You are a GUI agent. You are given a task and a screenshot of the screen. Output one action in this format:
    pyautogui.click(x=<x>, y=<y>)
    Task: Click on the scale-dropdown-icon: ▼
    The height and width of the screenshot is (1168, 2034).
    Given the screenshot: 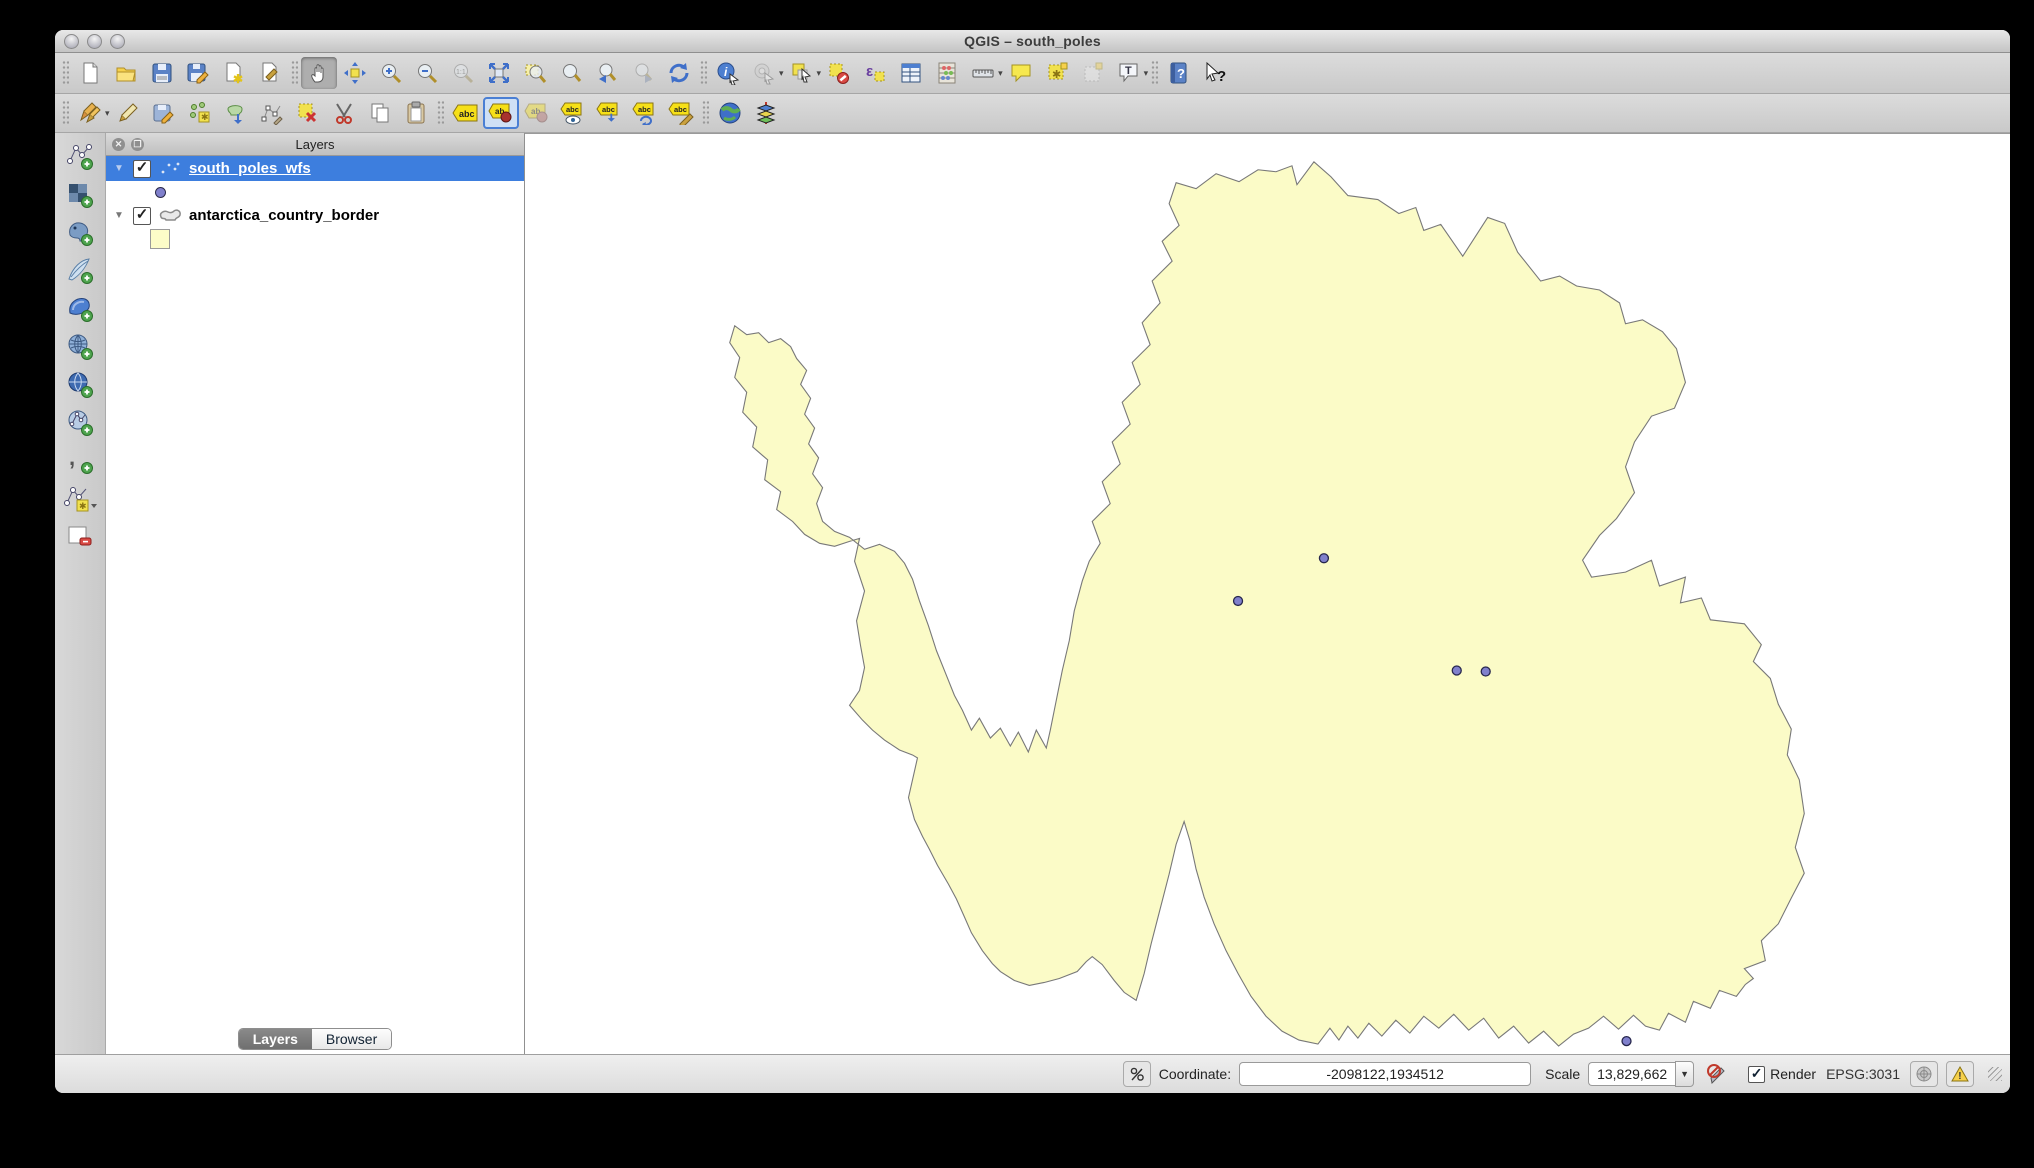 What is the action you would take?
    pyautogui.click(x=1685, y=1074)
    